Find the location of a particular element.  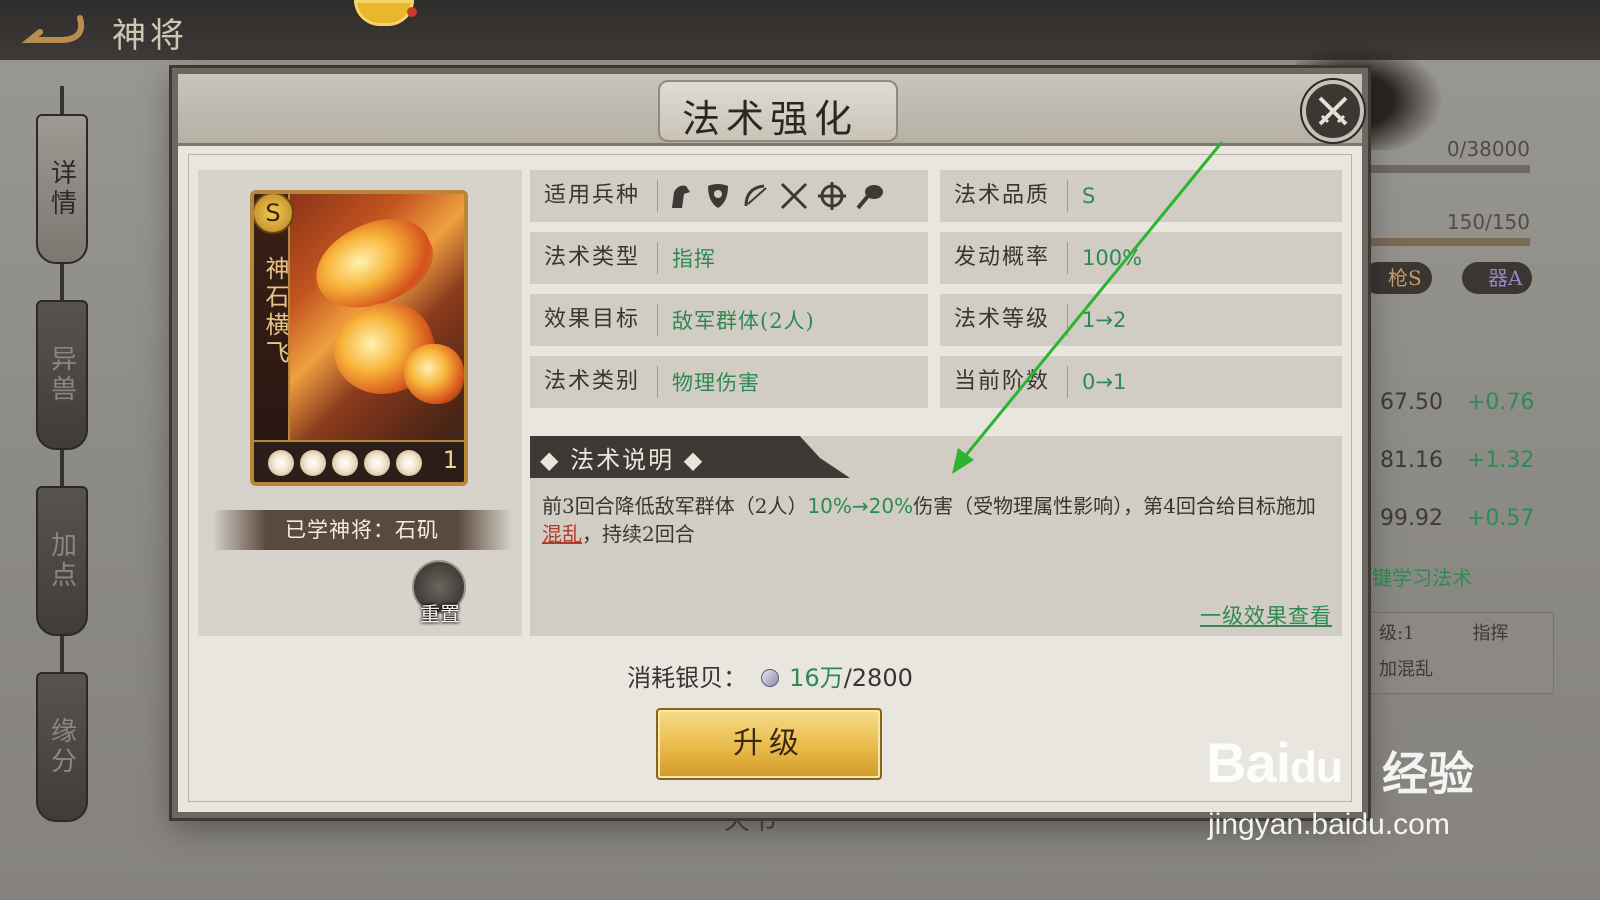

info-value: 物理伤害 is located at coordinates (716, 383).